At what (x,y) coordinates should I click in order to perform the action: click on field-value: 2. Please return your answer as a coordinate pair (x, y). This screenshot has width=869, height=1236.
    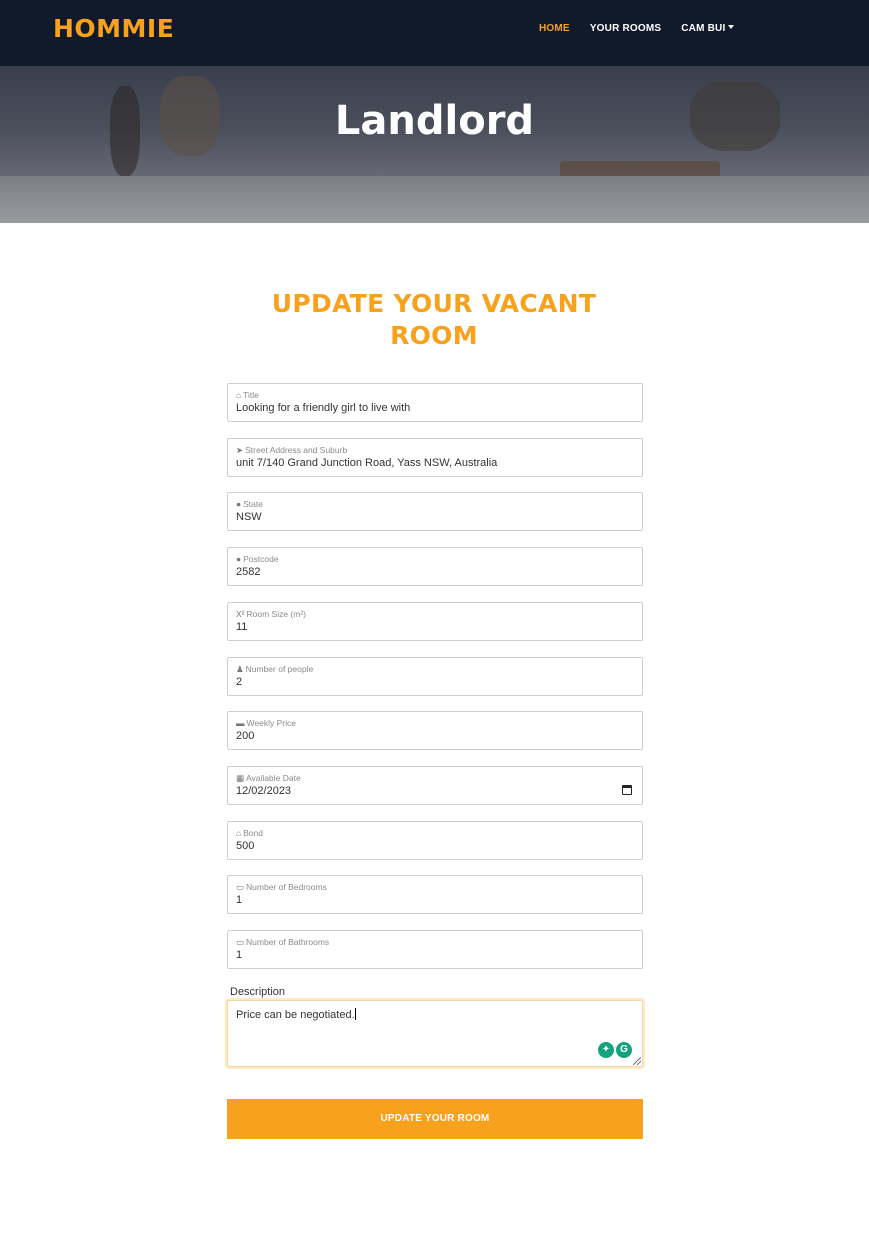
    Looking at the image, I should click on (239, 682).